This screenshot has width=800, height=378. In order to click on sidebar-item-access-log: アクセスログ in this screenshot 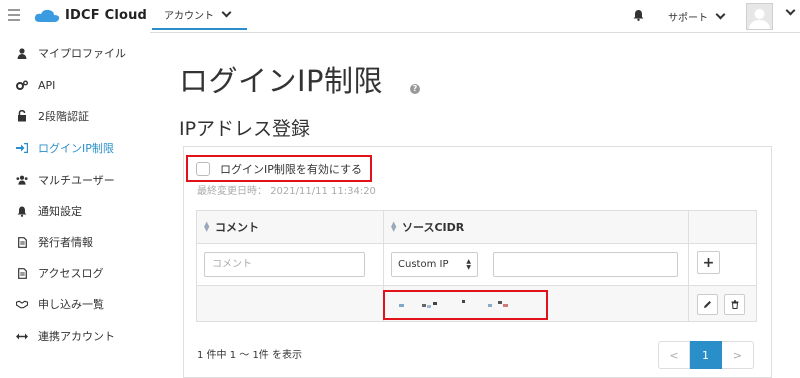, I will do `click(75, 273)`.